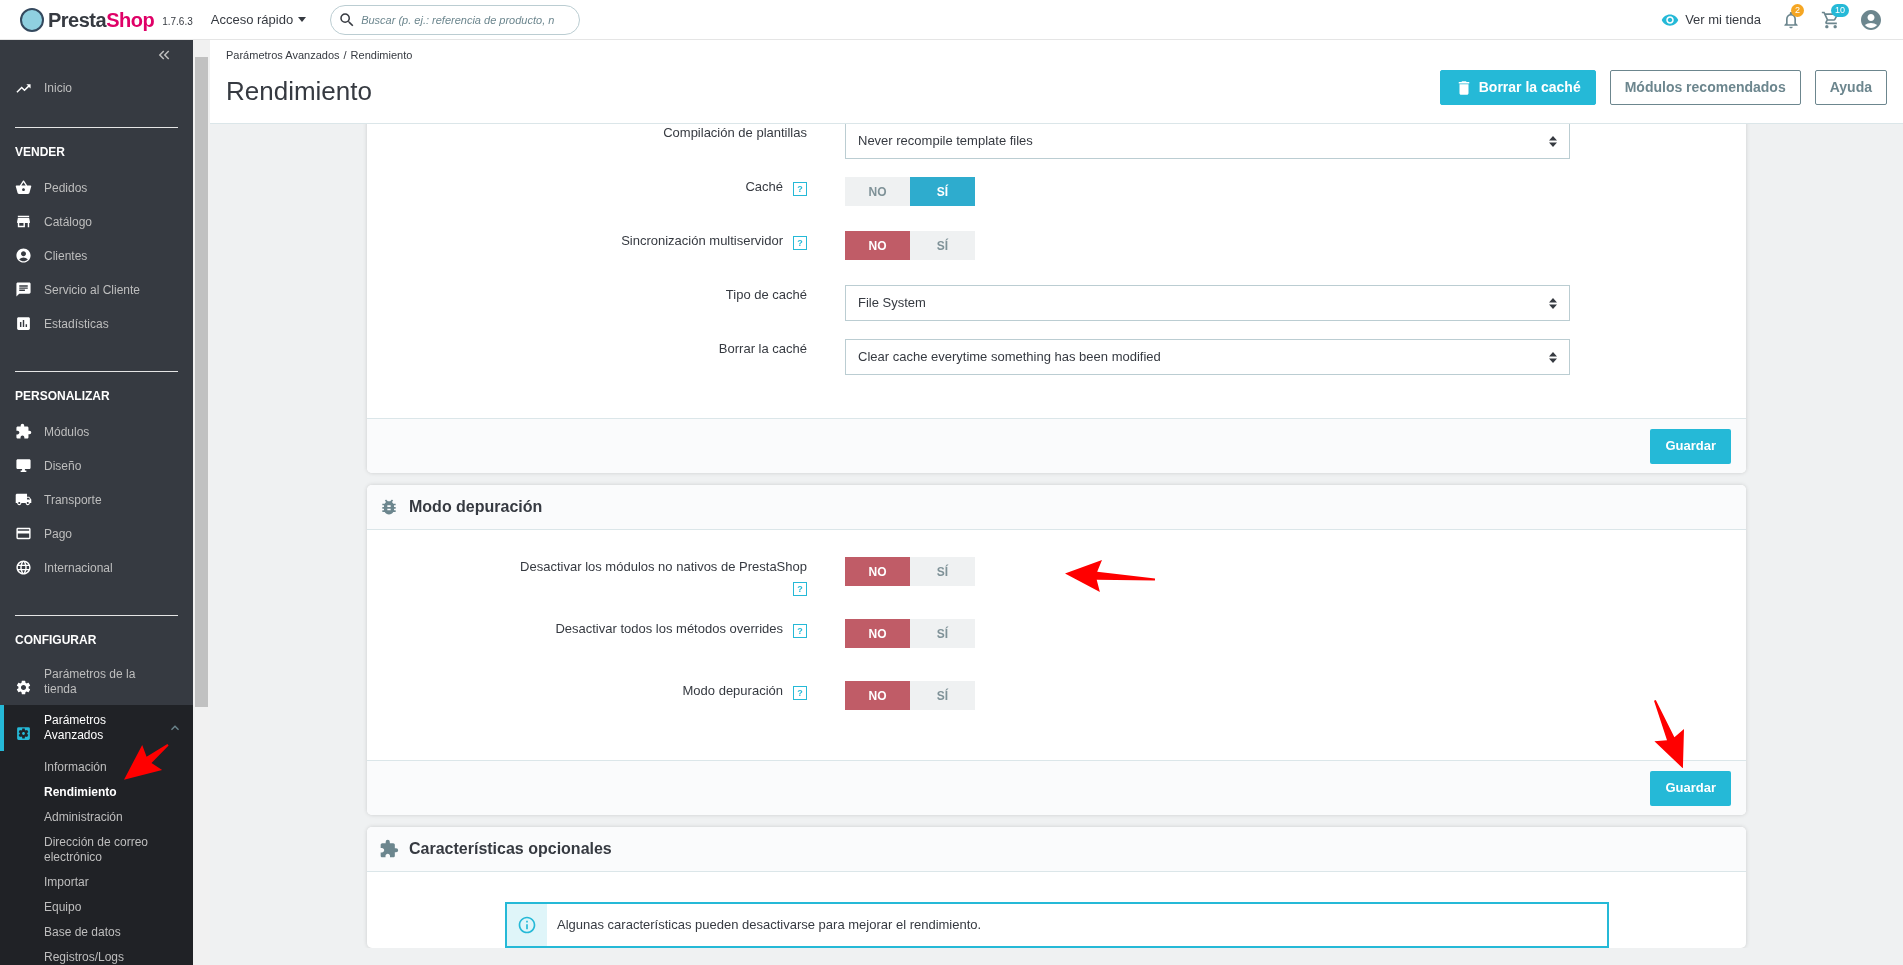 Image resolution: width=1903 pixels, height=965 pixels. I want to click on sidebar-subitem: Base de datos, so click(96, 932).